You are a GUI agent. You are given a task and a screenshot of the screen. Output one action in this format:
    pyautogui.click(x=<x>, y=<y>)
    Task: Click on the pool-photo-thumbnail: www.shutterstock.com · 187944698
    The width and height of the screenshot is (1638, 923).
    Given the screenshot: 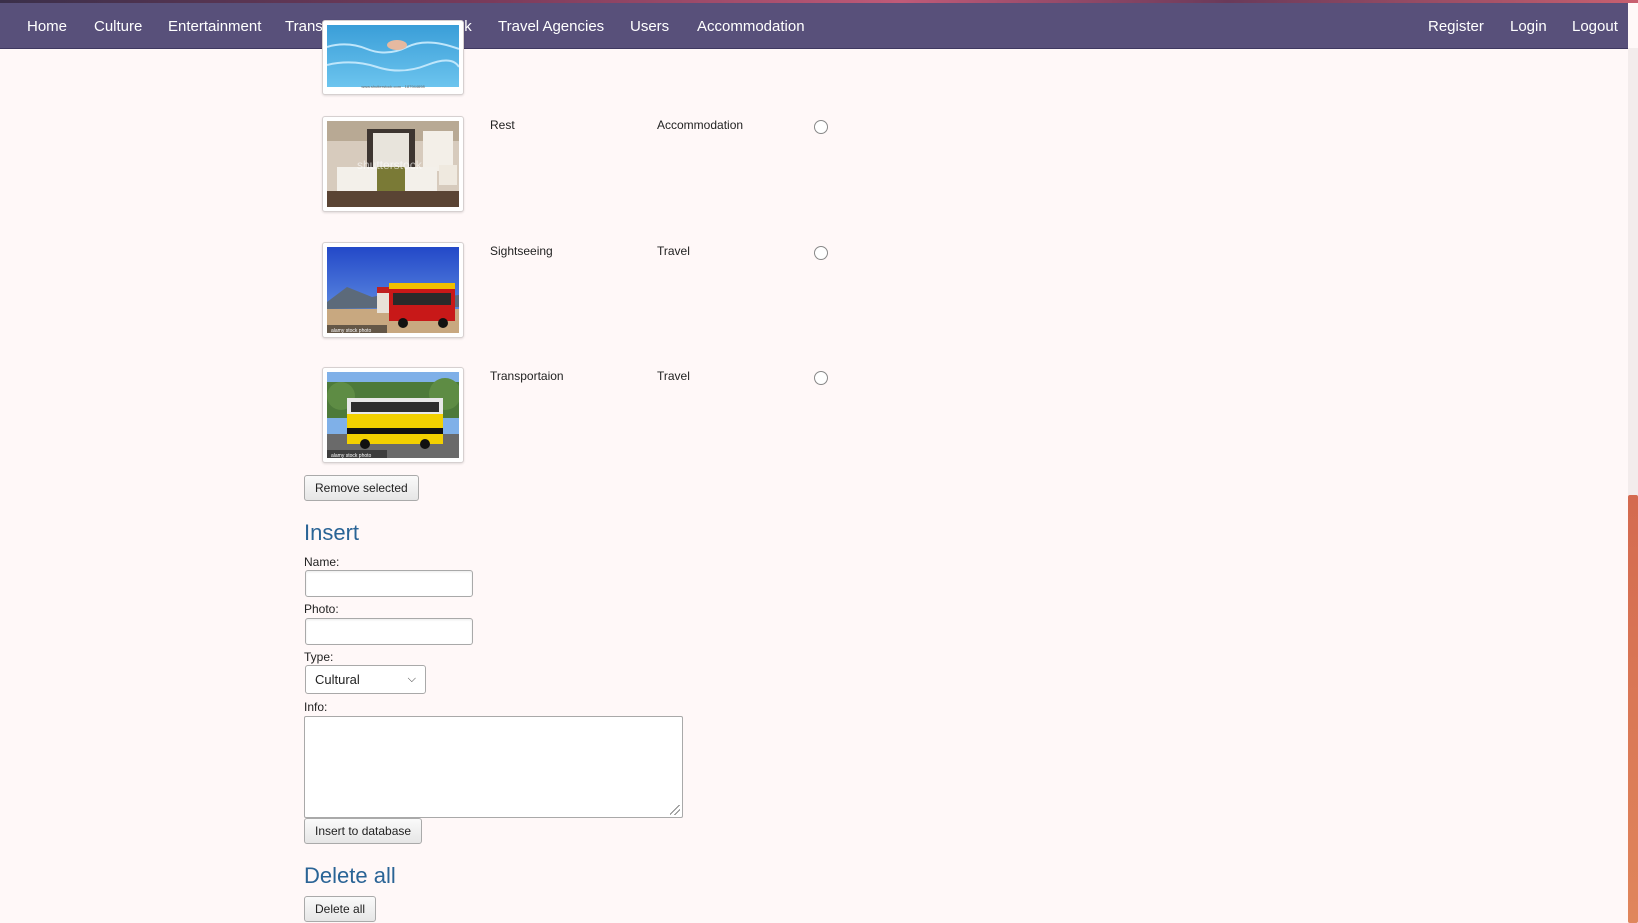 What is the action you would take?
    pyautogui.click(x=393, y=57)
    